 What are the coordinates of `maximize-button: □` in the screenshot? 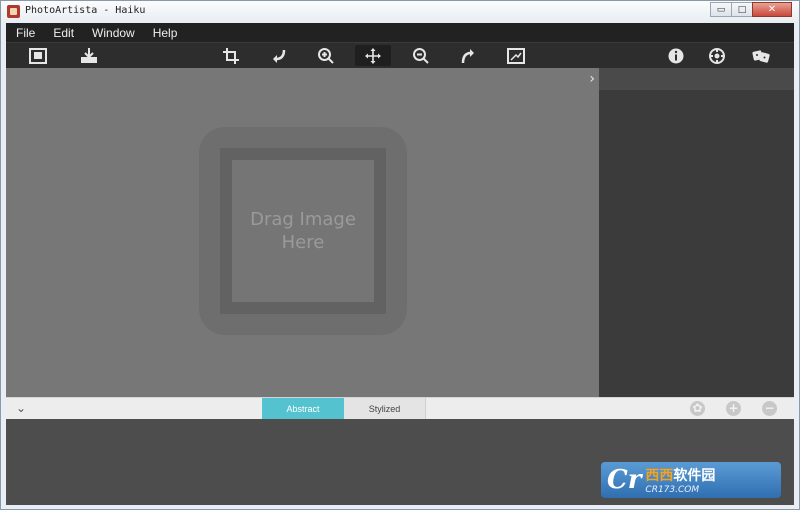 It's located at (742, 9).